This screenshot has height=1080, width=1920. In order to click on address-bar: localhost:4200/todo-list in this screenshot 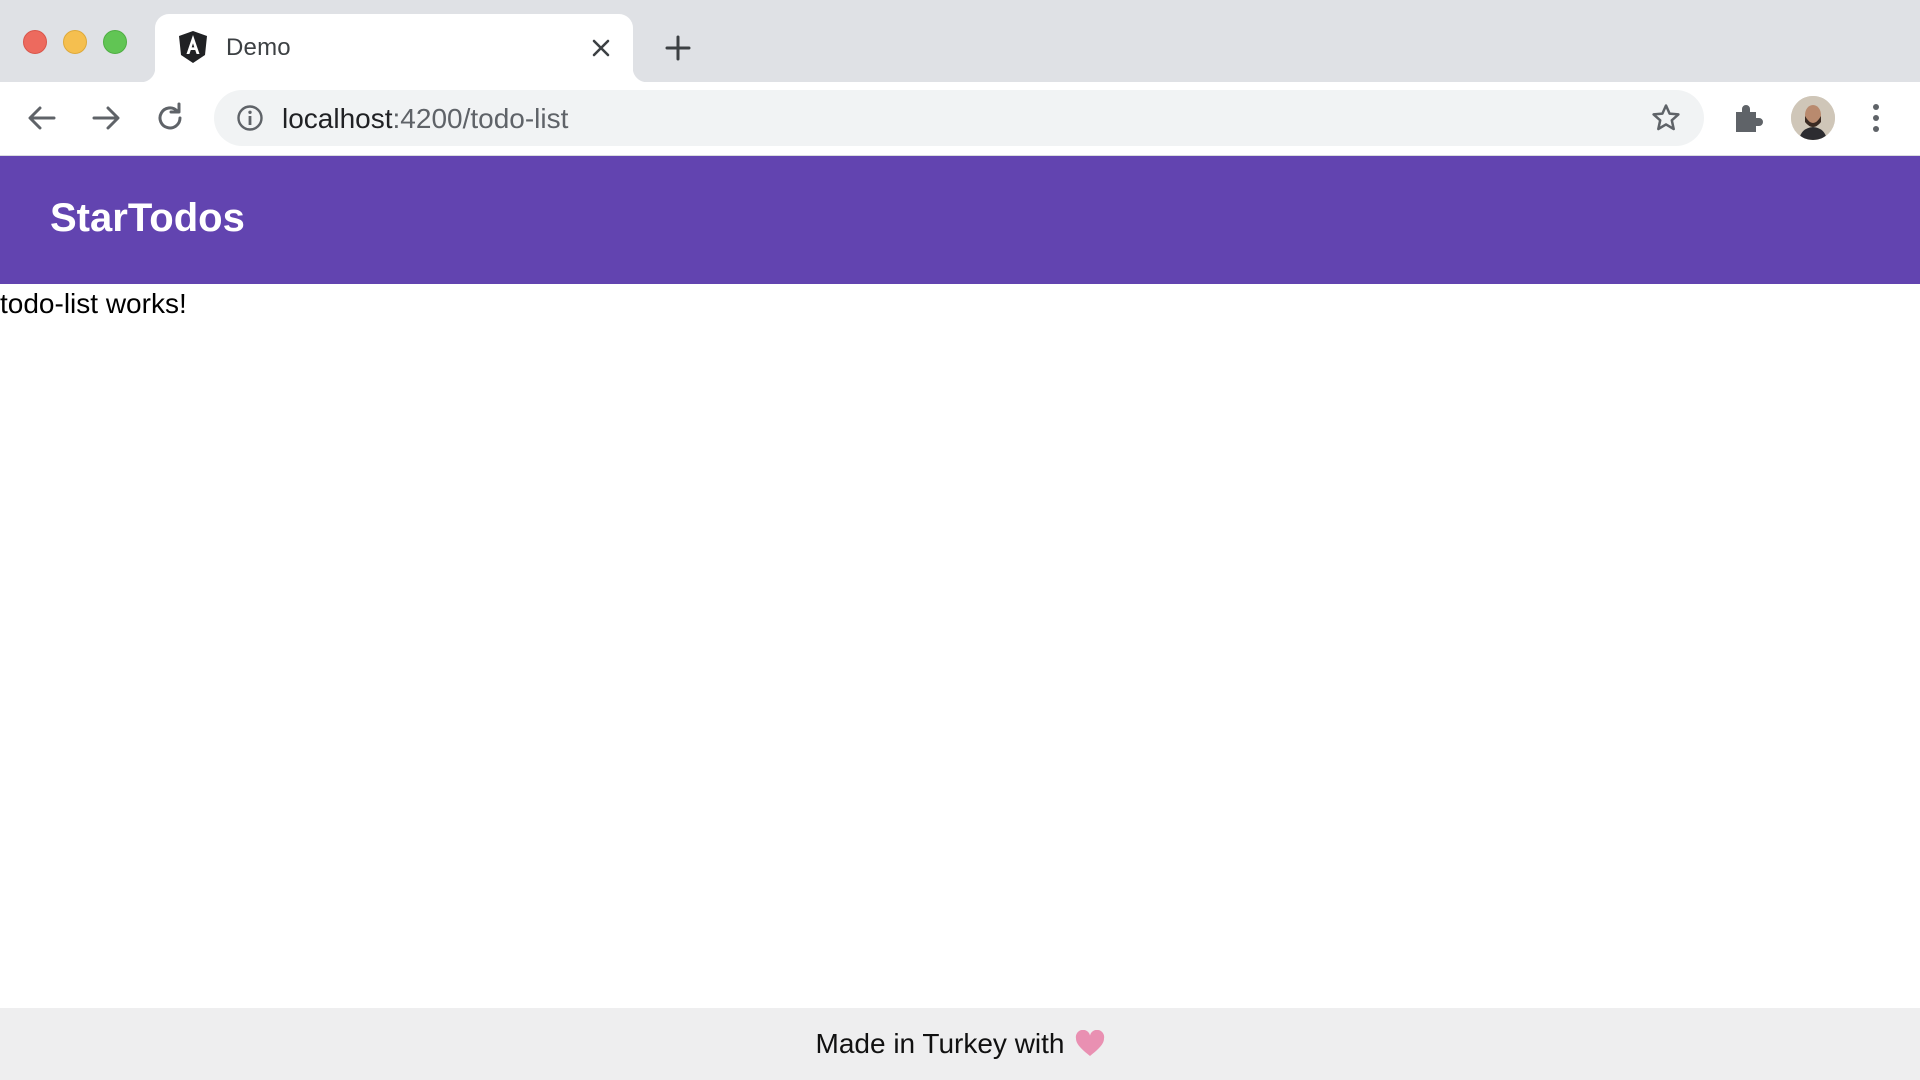, I will do `click(959, 118)`.